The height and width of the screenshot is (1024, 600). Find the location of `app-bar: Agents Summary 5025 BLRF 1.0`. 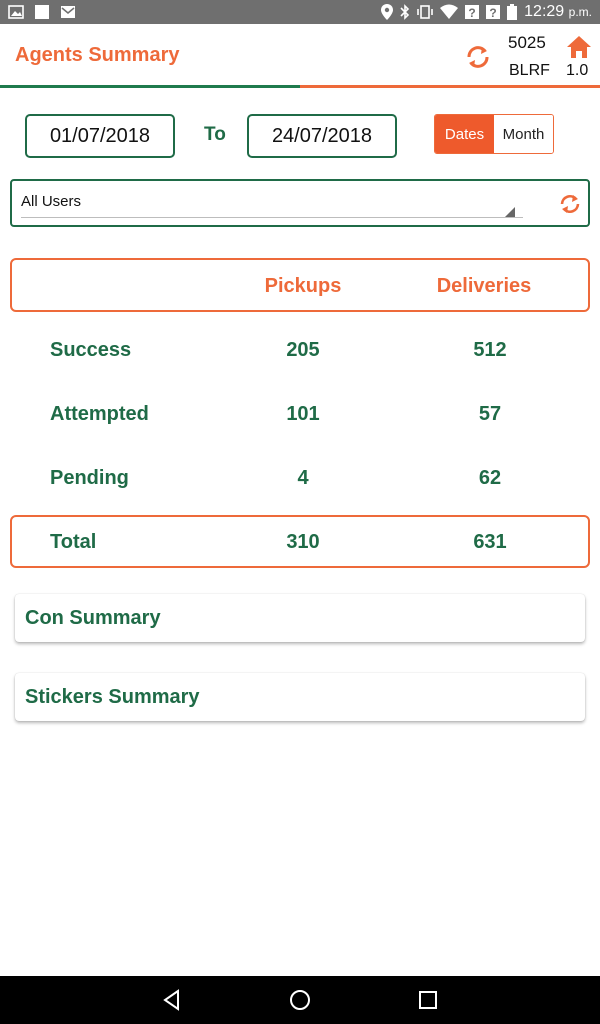

app-bar: Agents Summary 5025 BLRF 1.0 is located at coordinates (300, 56).